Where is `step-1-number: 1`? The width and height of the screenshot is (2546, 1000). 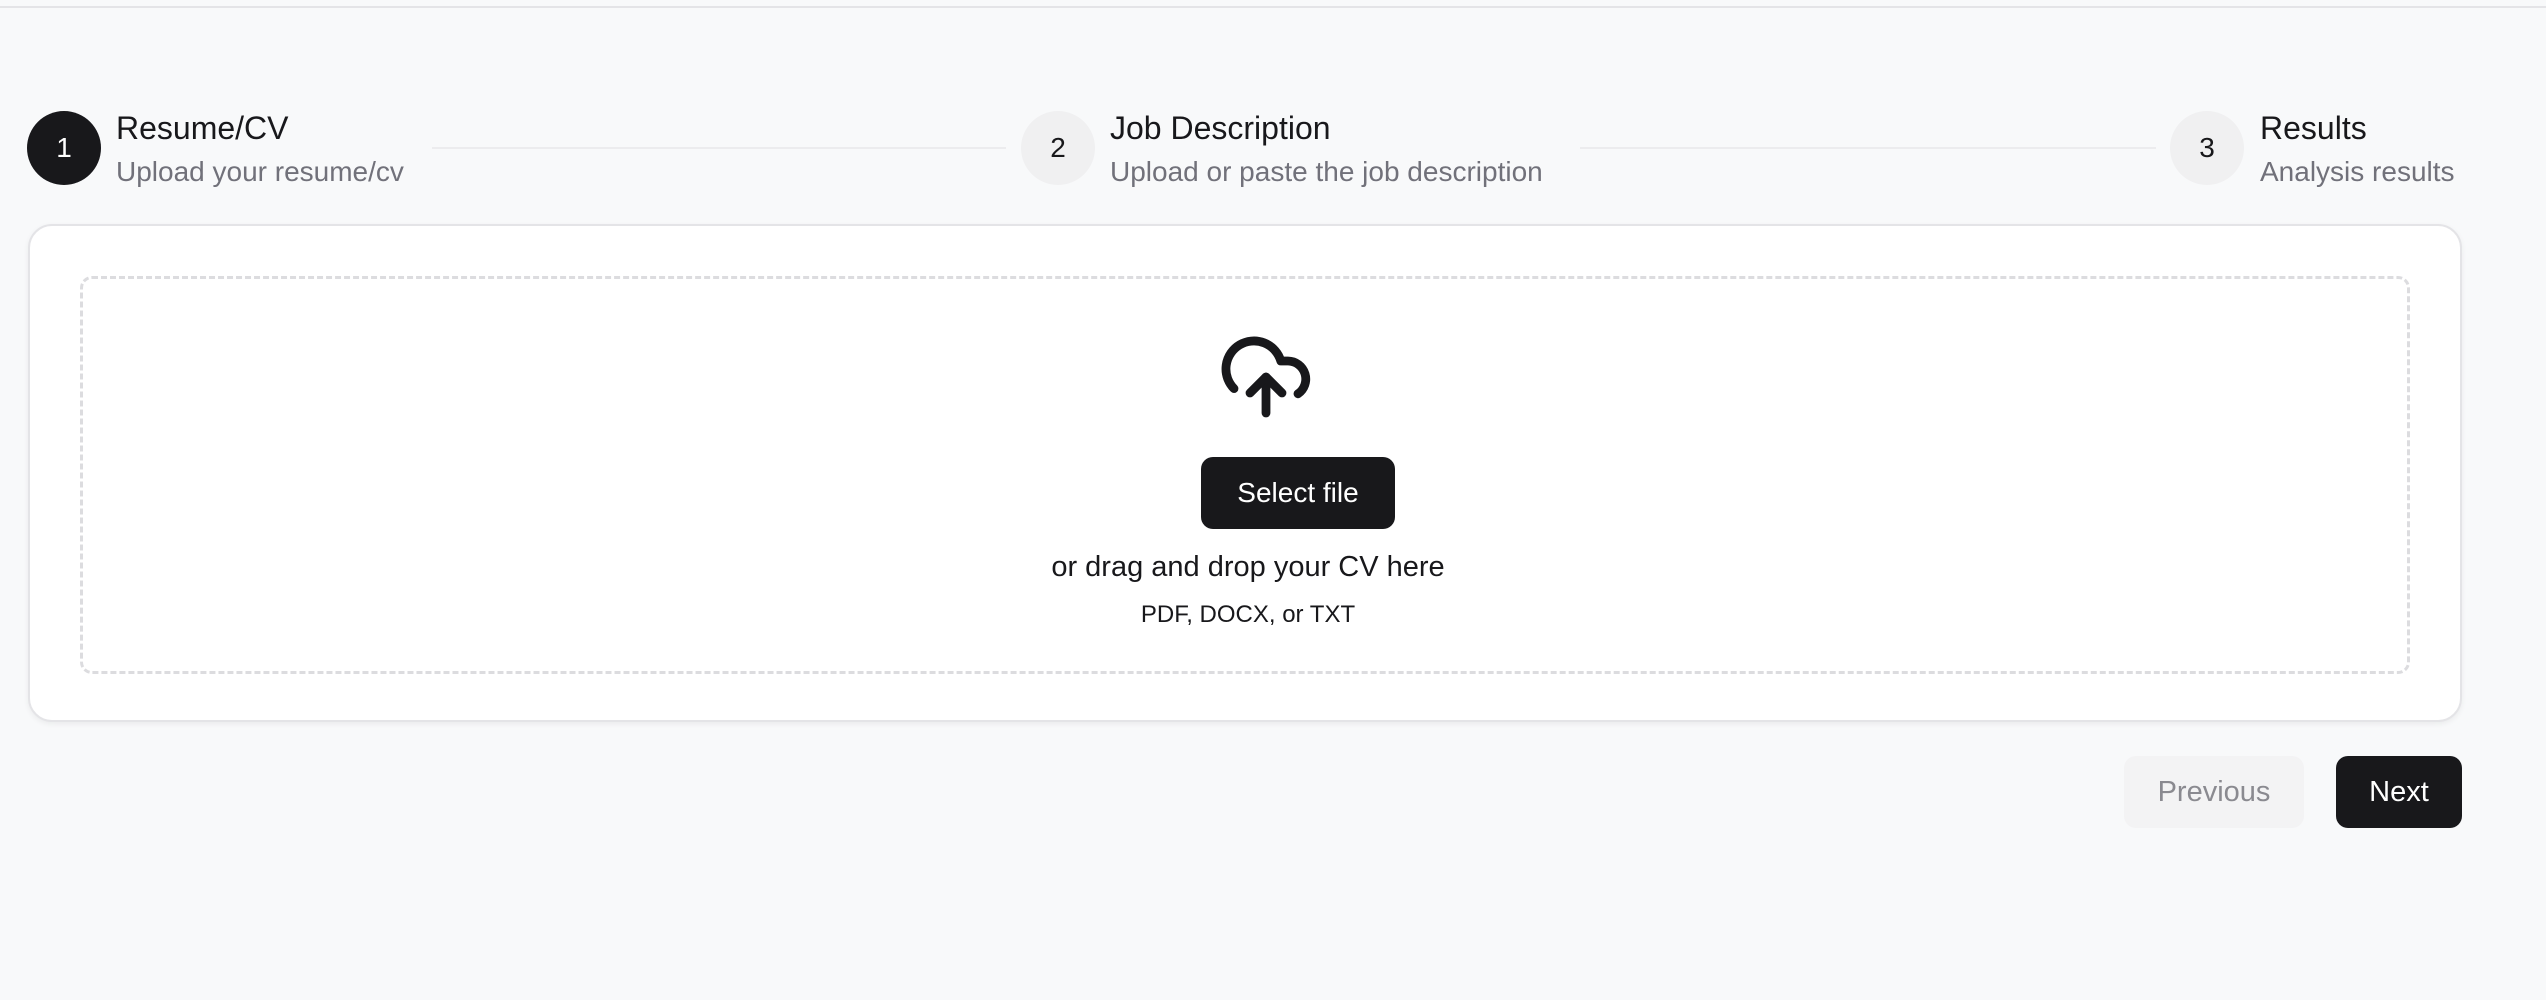
step-1-number: 1 is located at coordinates (64, 147).